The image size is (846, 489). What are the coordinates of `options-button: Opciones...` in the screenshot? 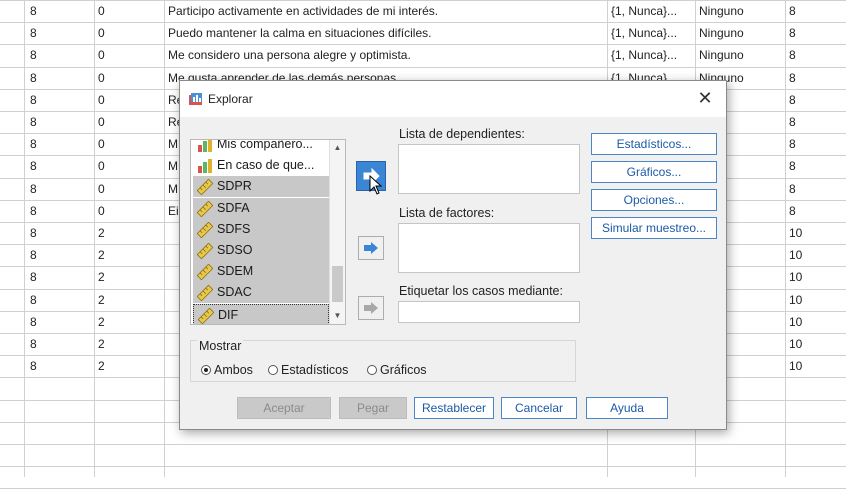 It's located at (654, 200).